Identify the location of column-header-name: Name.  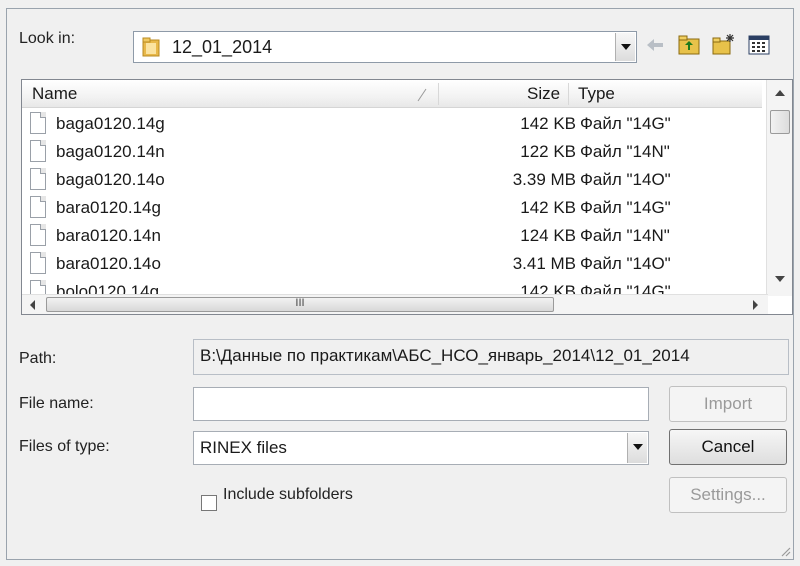
(54, 94).